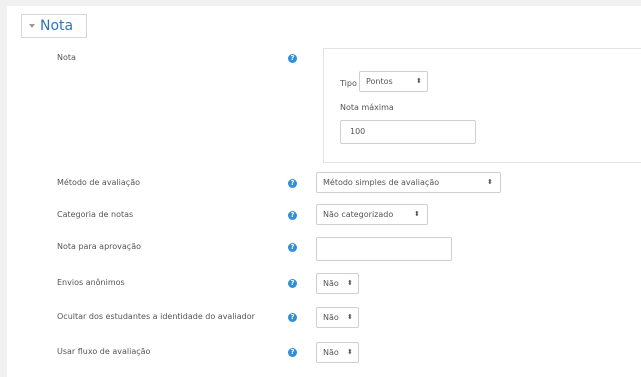 This screenshot has height=377, width=641. I want to click on grade-category-value: Não categorizado, so click(358, 214).